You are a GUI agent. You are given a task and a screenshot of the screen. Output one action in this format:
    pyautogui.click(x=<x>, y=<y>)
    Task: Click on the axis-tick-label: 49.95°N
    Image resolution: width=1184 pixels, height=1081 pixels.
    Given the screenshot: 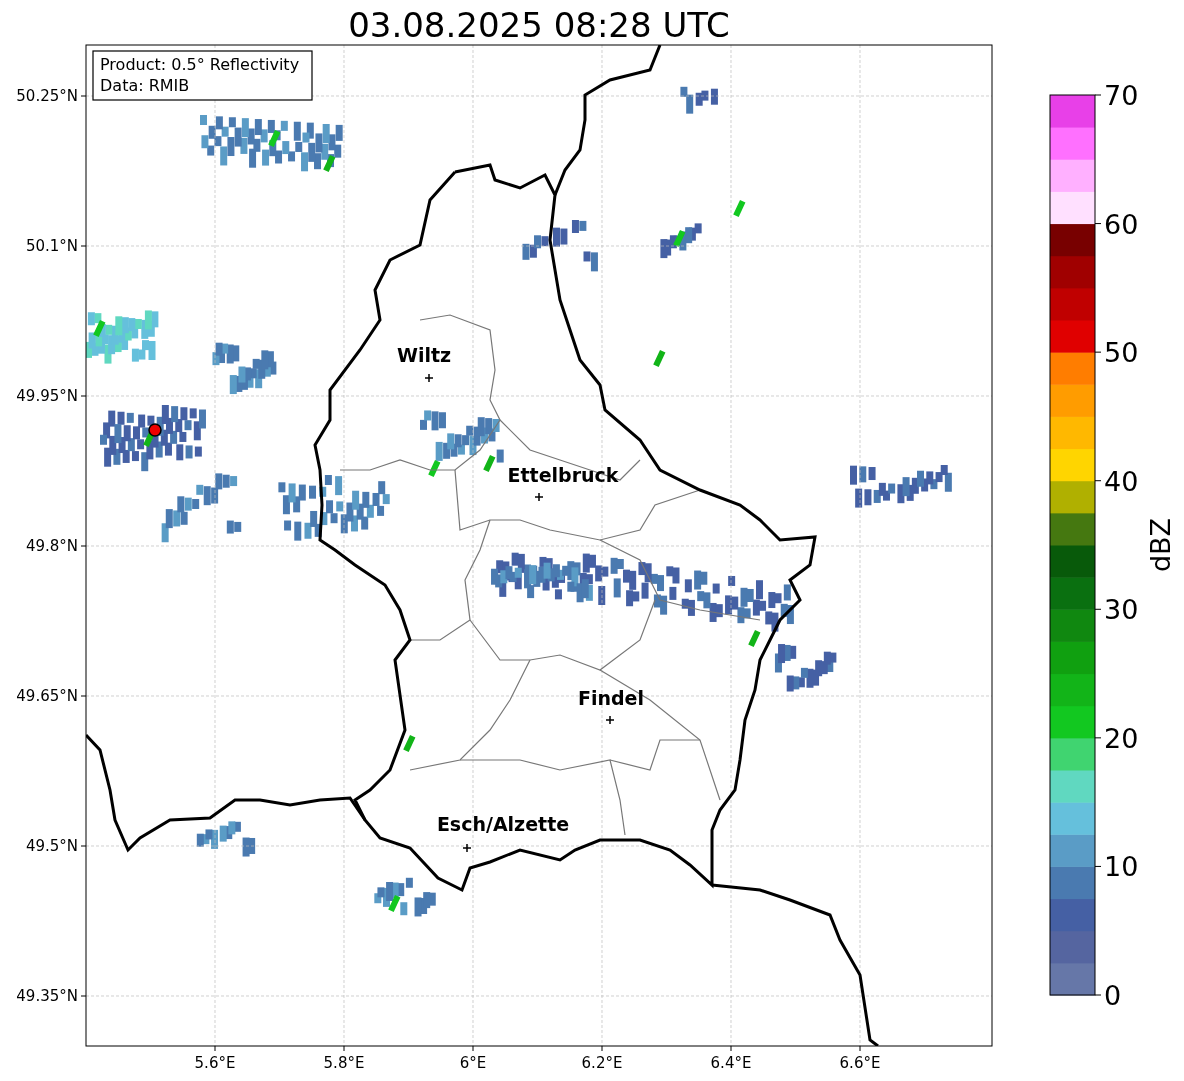 What is the action you would take?
    pyautogui.click(x=47, y=396)
    